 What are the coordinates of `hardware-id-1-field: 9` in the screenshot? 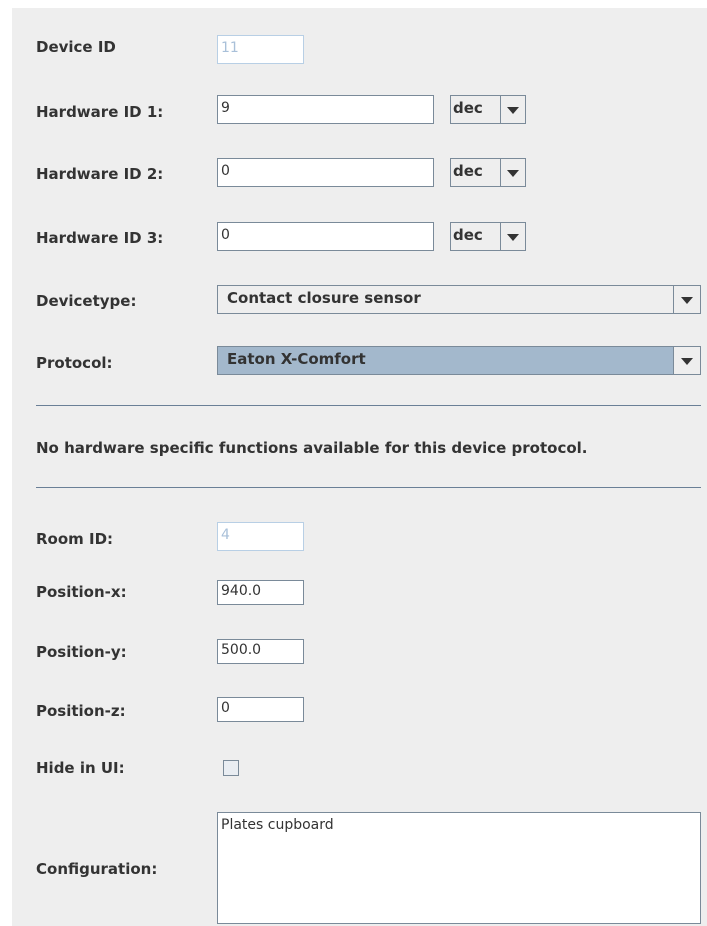 It's located at (325, 109).